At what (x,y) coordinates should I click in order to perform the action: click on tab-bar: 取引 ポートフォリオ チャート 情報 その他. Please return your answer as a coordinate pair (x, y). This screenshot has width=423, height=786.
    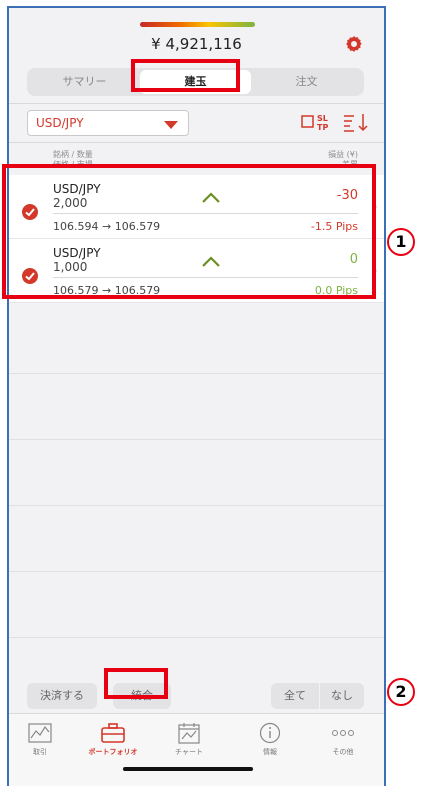
    Looking at the image, I should click on (196, 749).